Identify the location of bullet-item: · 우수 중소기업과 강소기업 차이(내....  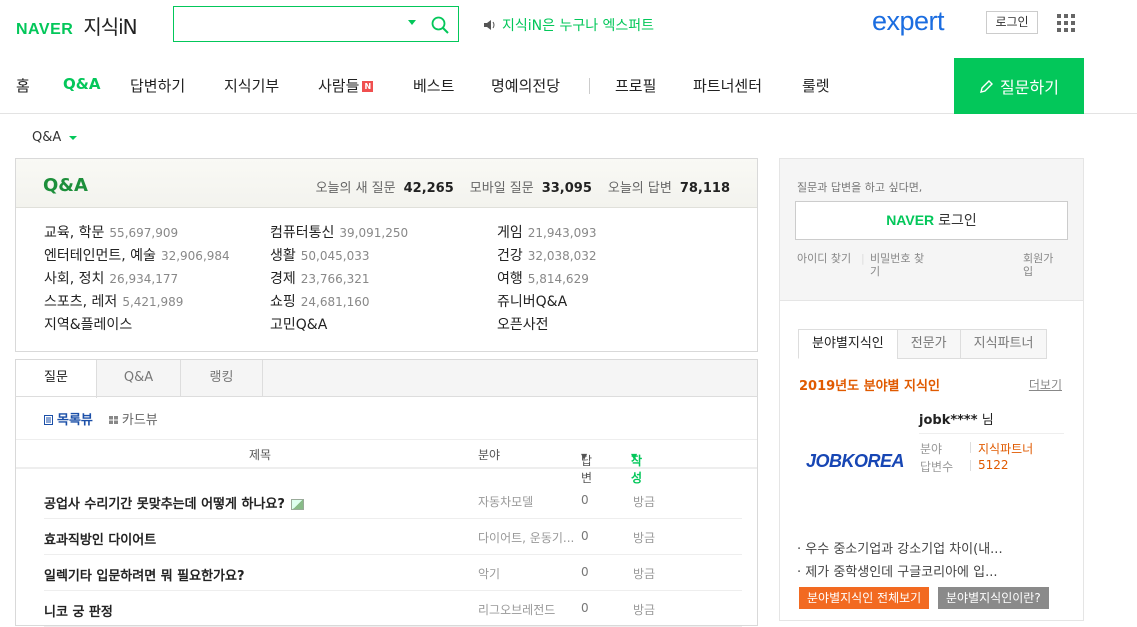
(900, 547).